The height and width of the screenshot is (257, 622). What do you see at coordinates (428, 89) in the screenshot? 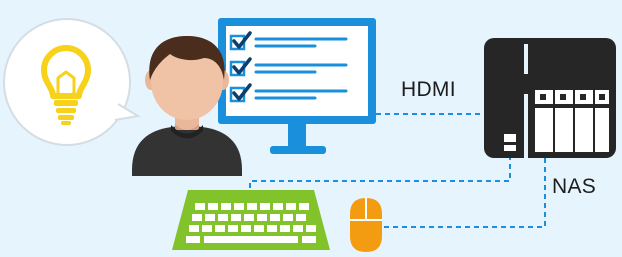
I see `hdmi-label: HDMI` at bounding box center [428, 89].